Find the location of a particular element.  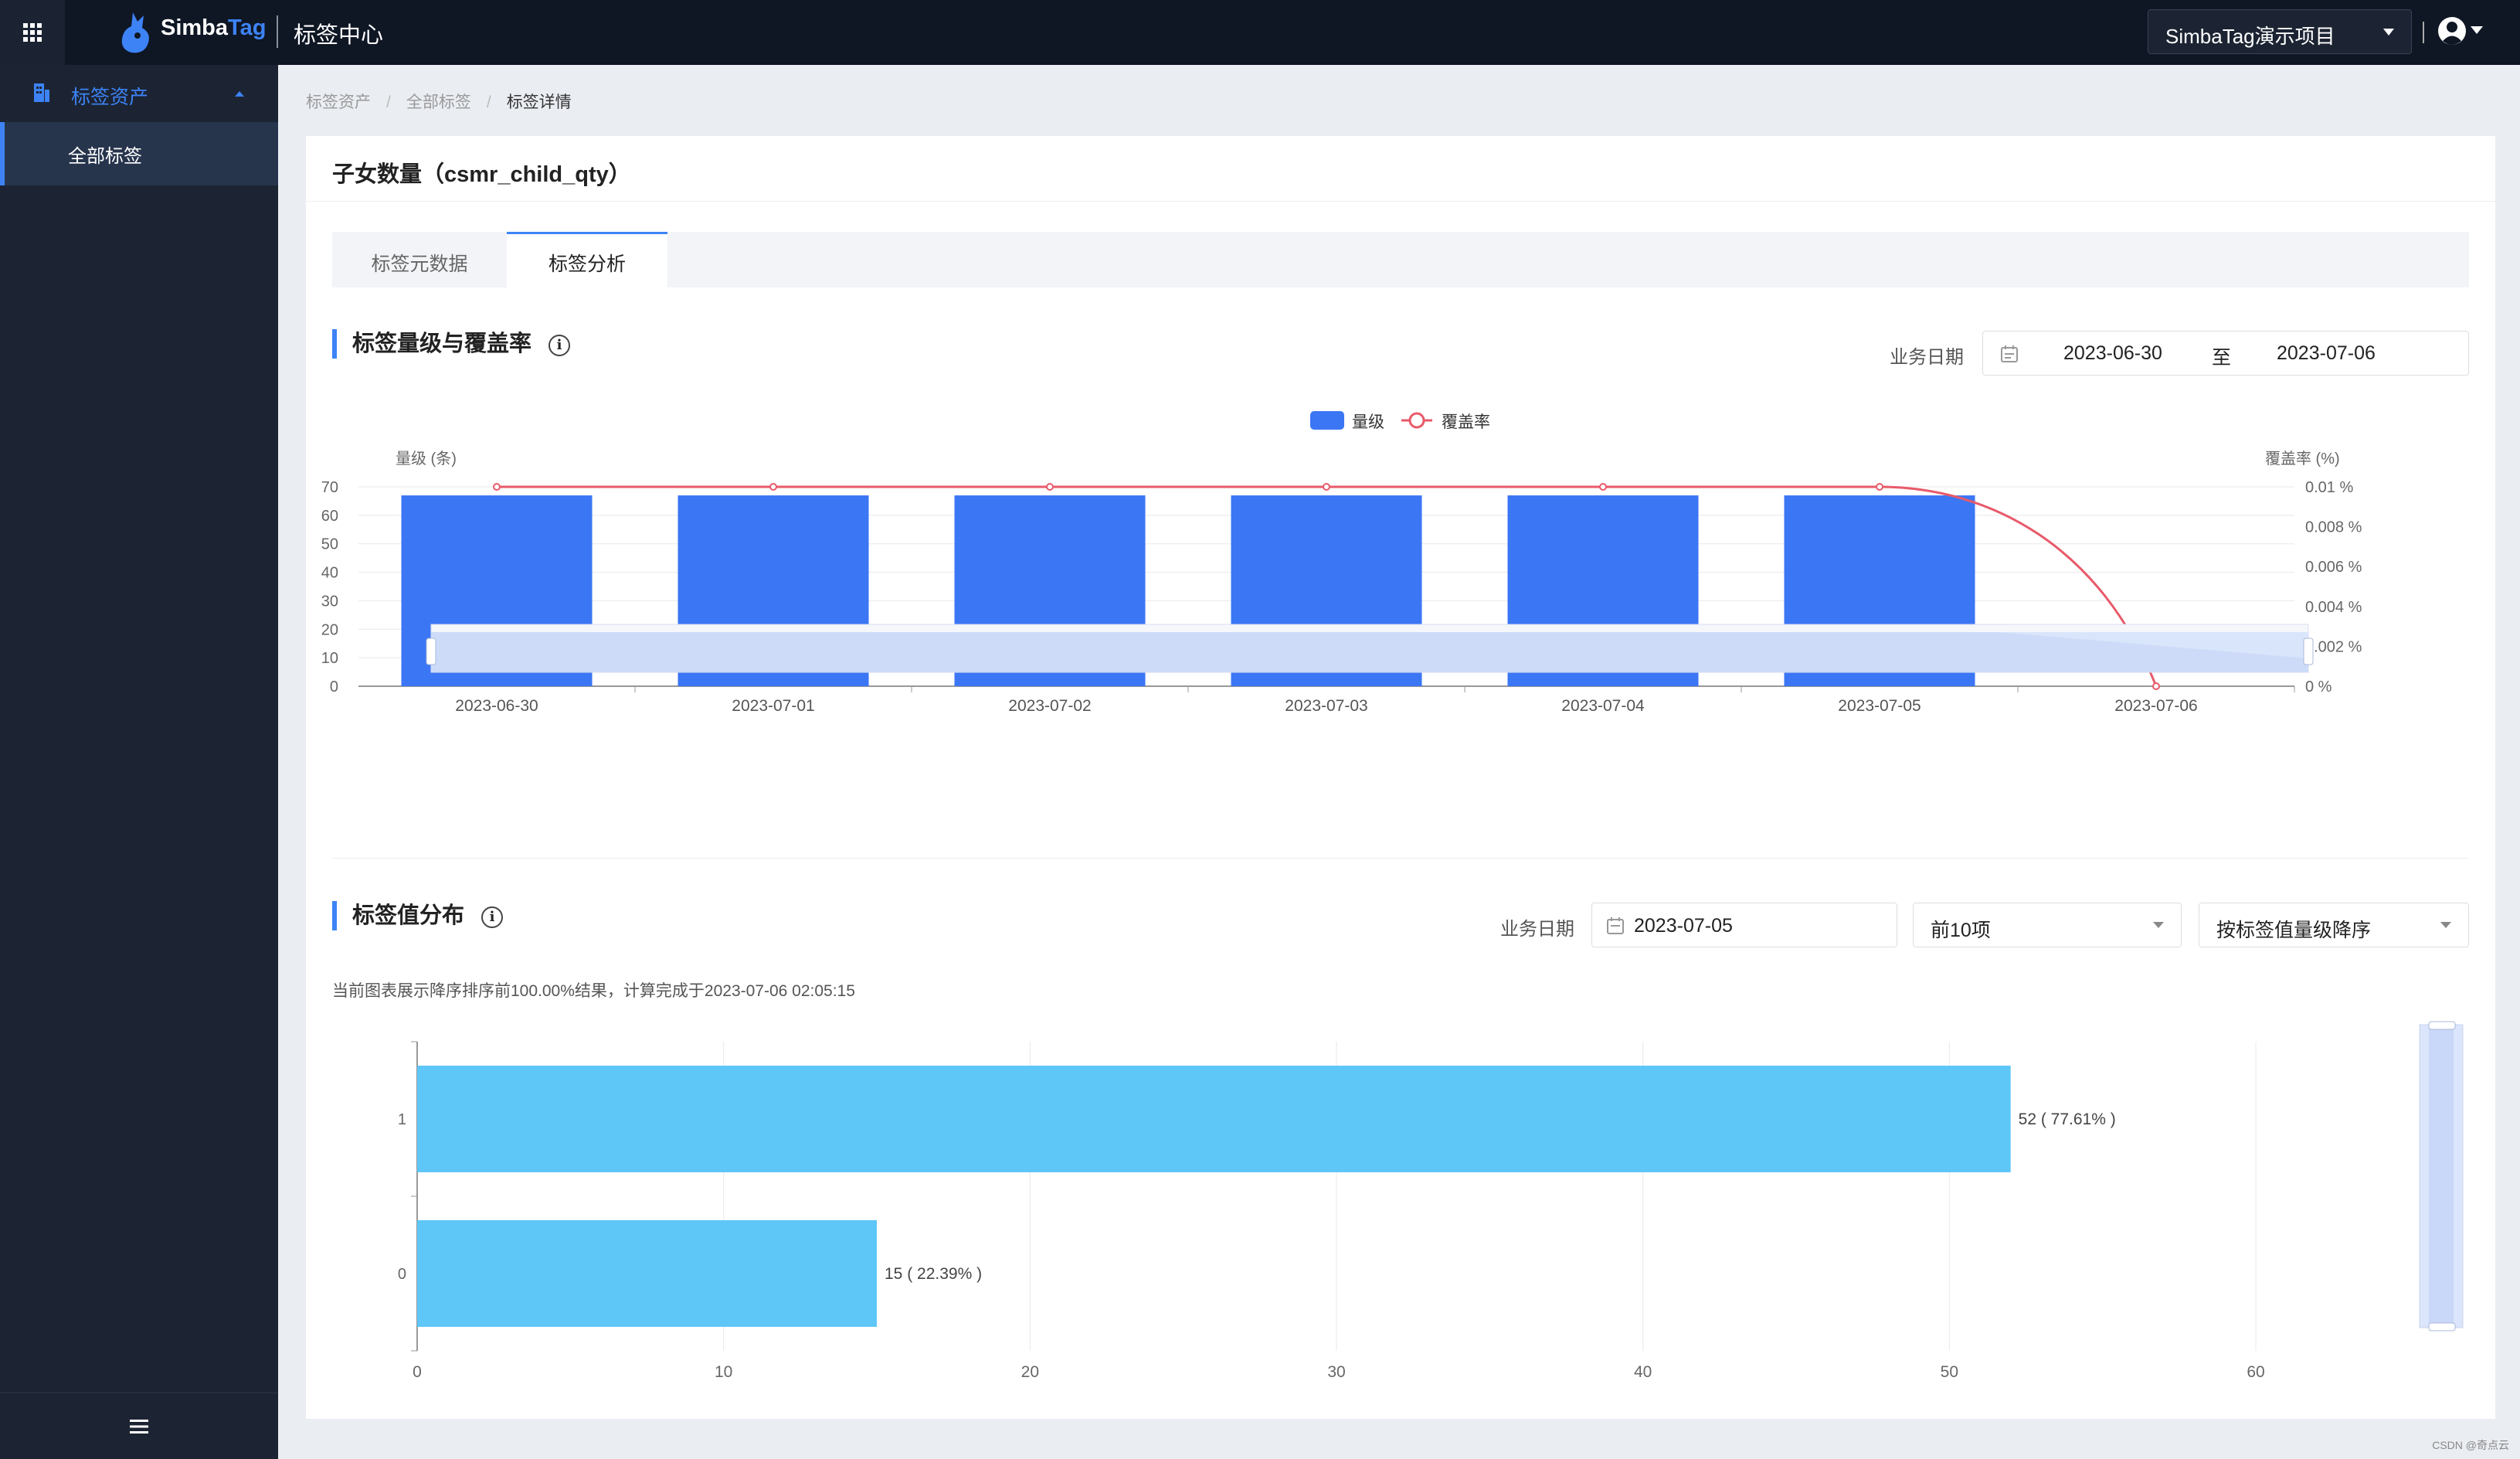

x-tick-label: 20 is located at coordinates (1030, 1372).